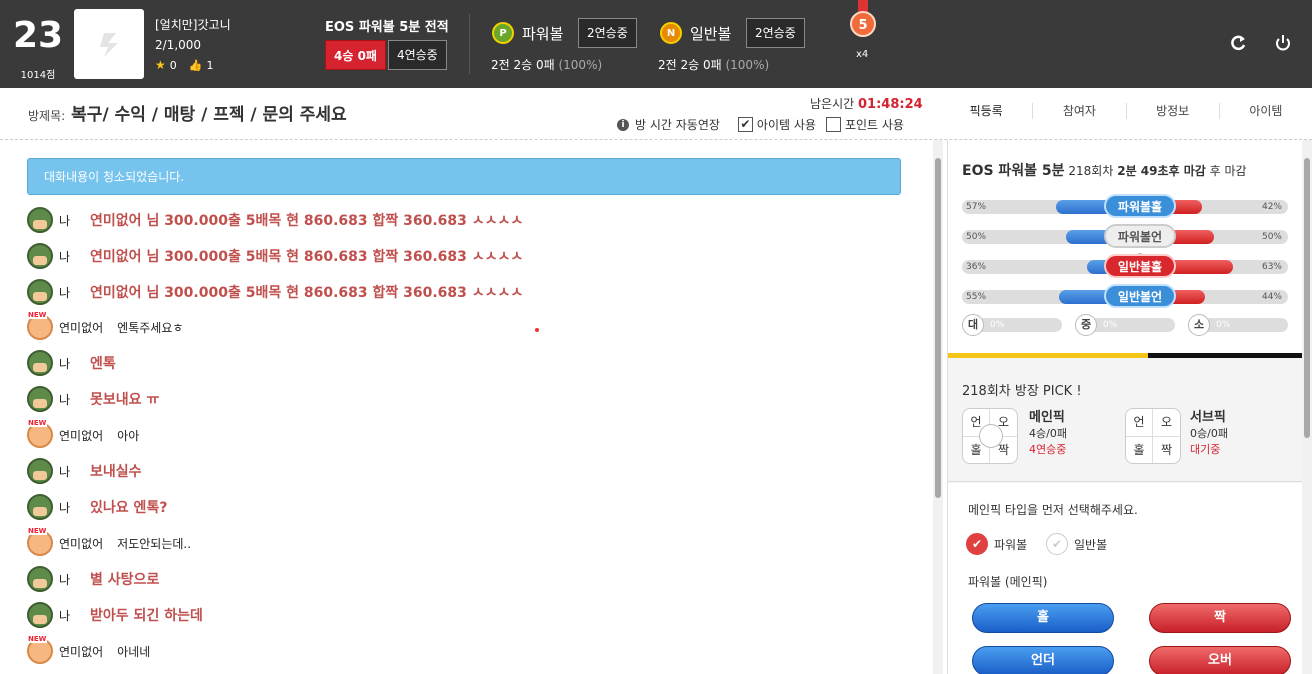 The width and height of the screenshot is (1312, 674). What do you see at coordinates (938, 328) in the screenshot?
I see `chat-scrollbar-thumb` at bounding box center [938, 328].